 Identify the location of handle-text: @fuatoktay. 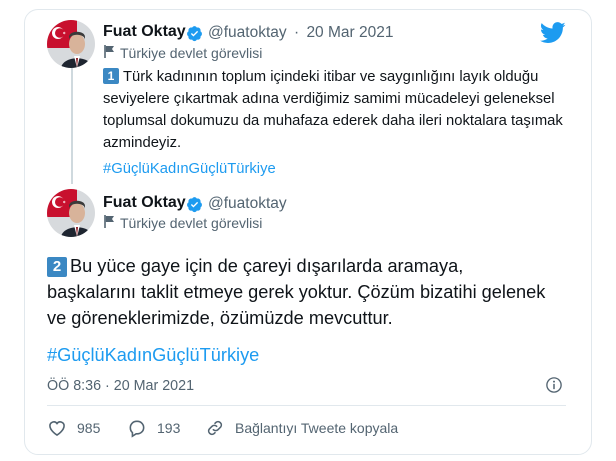
(247, 32).